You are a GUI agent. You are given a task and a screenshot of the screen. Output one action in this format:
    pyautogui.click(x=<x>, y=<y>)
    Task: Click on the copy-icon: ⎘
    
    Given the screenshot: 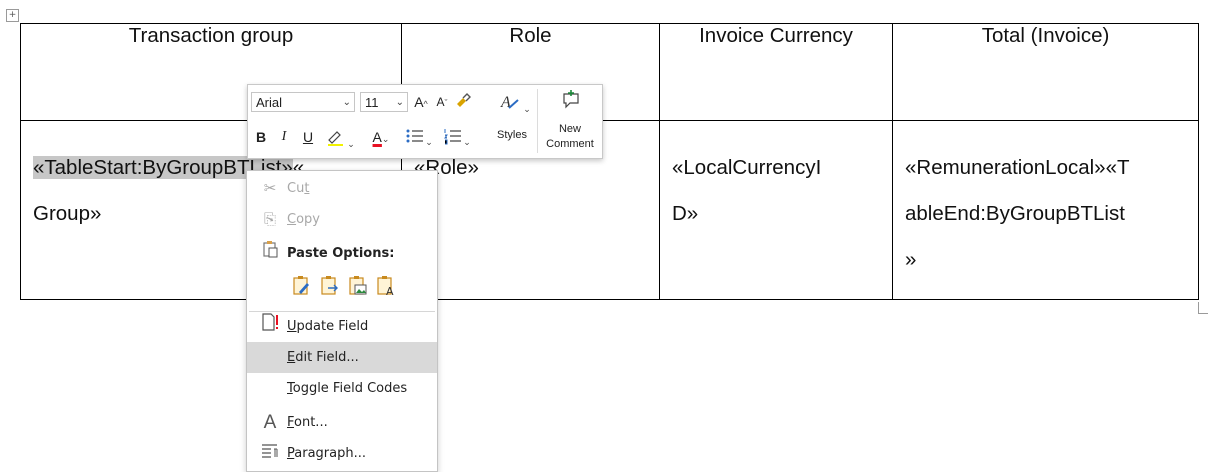 What is the action you would take?
    pyautogui.click(x=269, y=219)
    